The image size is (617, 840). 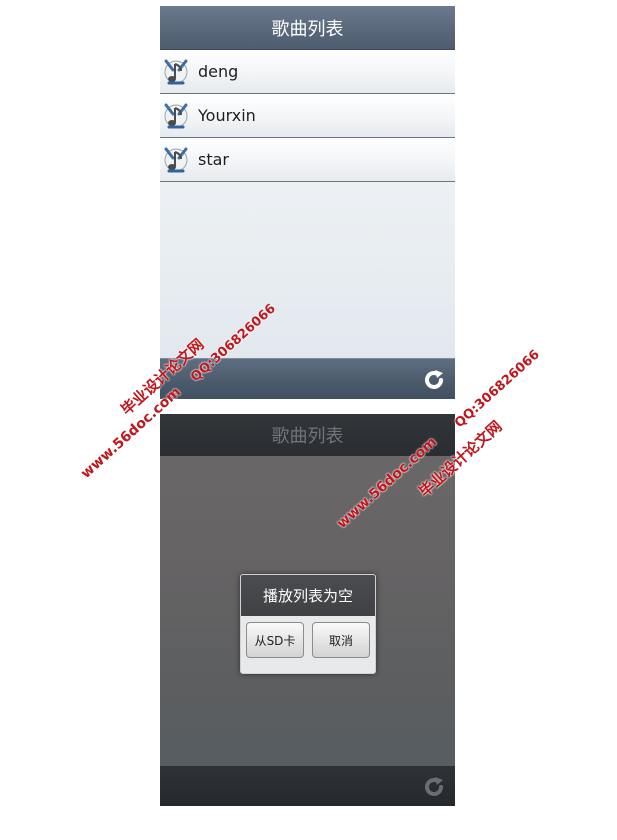 I want to click on title-bar: 歌曲列表, so click(x=307, y=28).